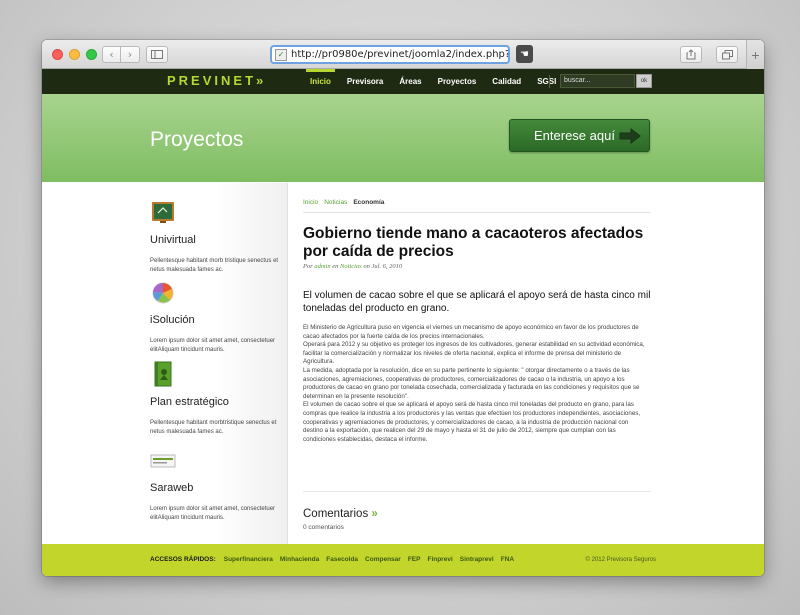 This screenshot has height=615, width=800. I want to click on breadcrumb-item-inicio: Inicio, so click(310, 202).